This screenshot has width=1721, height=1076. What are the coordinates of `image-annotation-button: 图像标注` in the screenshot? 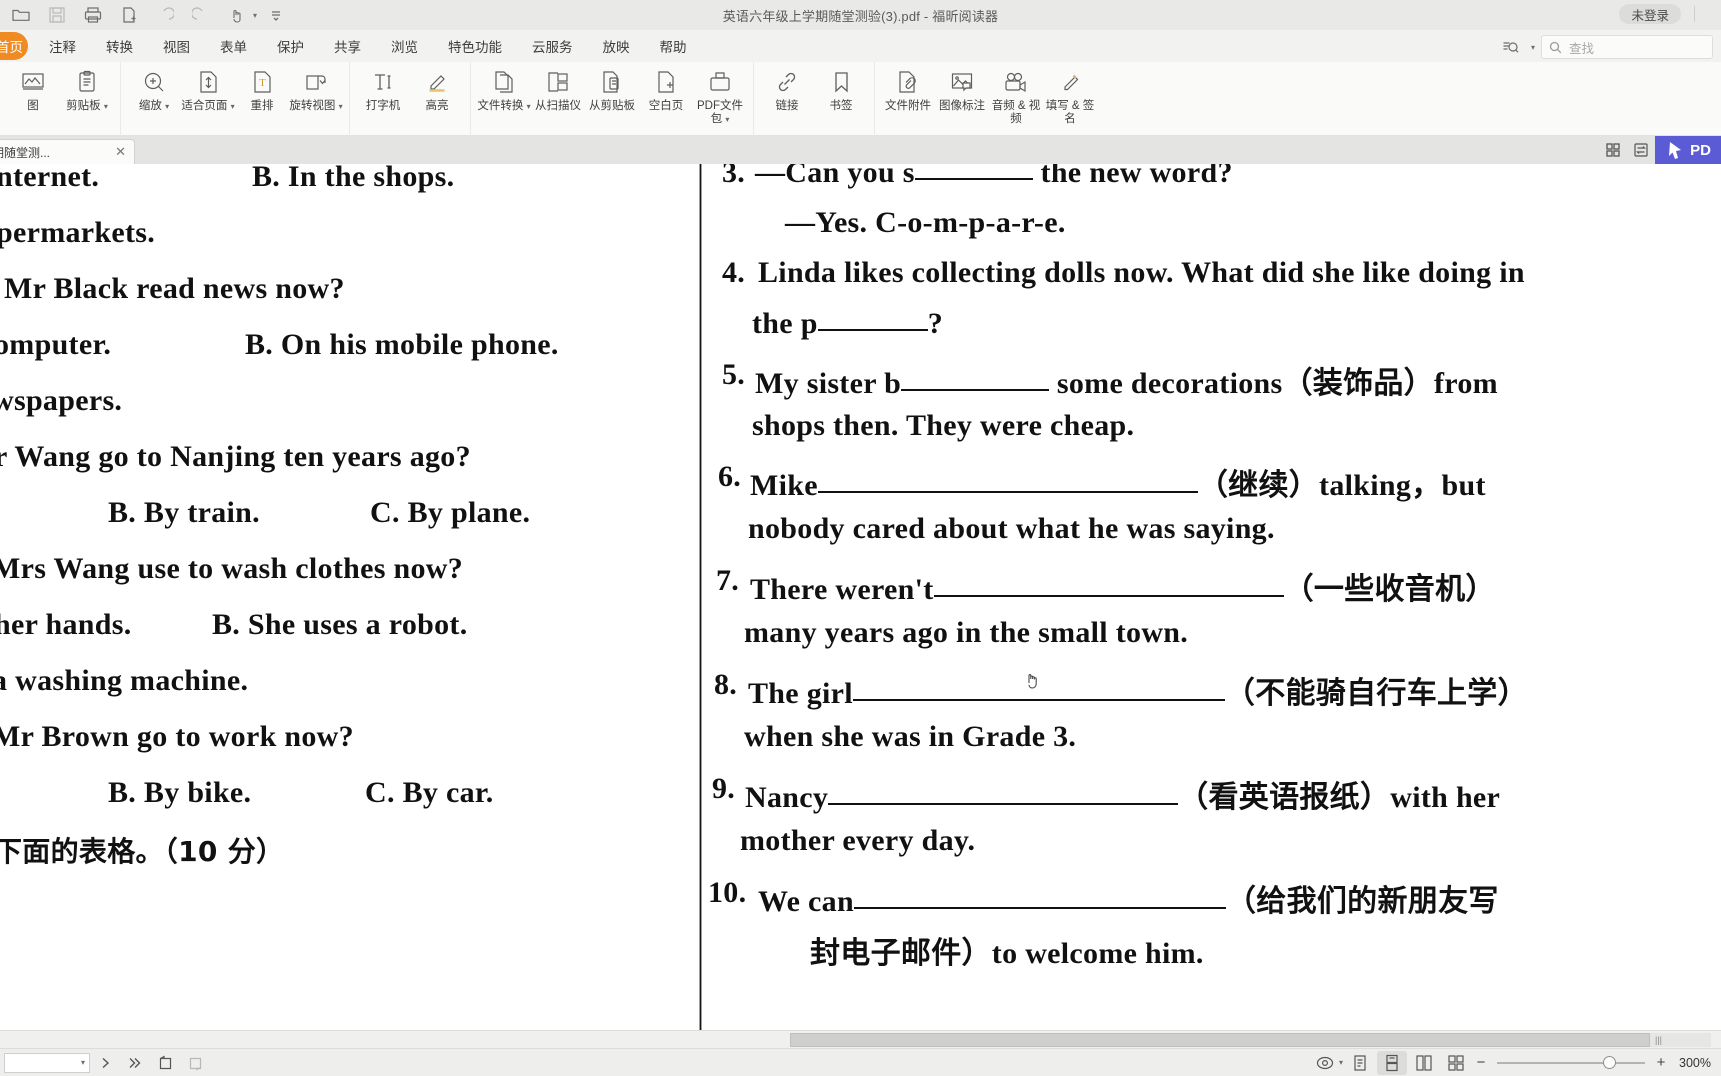 It's located at (962, 98).